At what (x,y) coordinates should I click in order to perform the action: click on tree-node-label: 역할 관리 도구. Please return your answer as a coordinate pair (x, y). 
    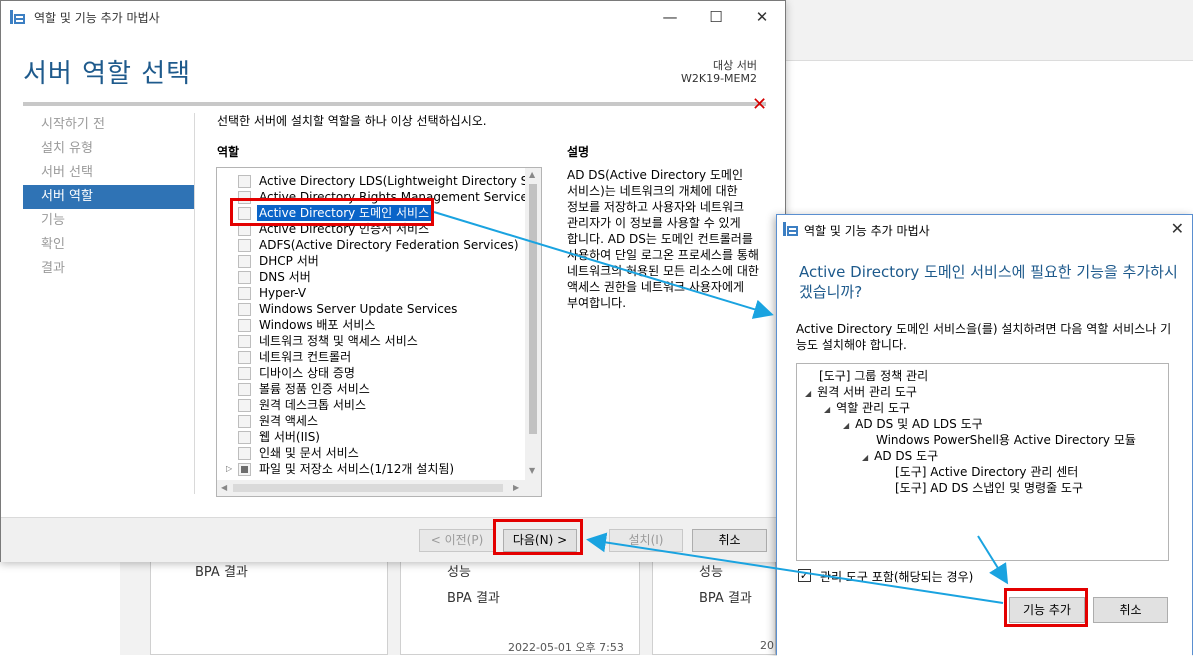
    Looking at the image, I should click on (873, 408).